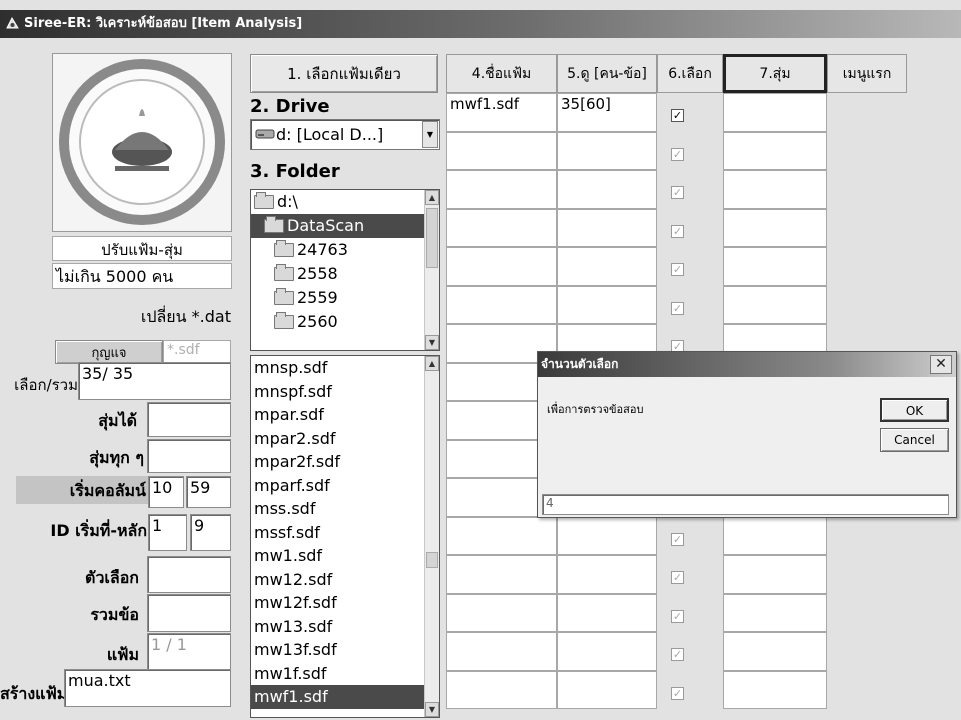 This screenshot has width=961, height=720. I want to click on file-item: mnsp.sdf, so click(345, 368).